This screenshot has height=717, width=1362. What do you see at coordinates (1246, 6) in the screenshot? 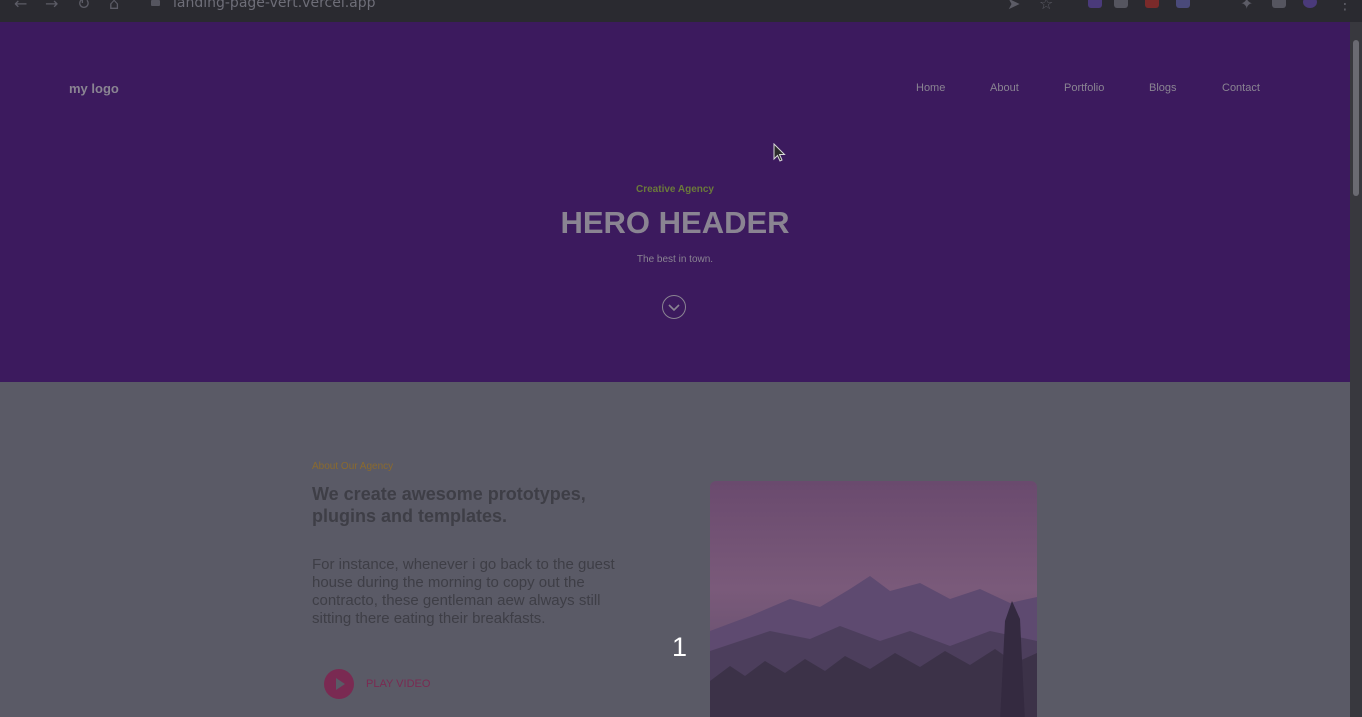
I see `puzzle-icon: ✦` at bounding box center [1246, 6].